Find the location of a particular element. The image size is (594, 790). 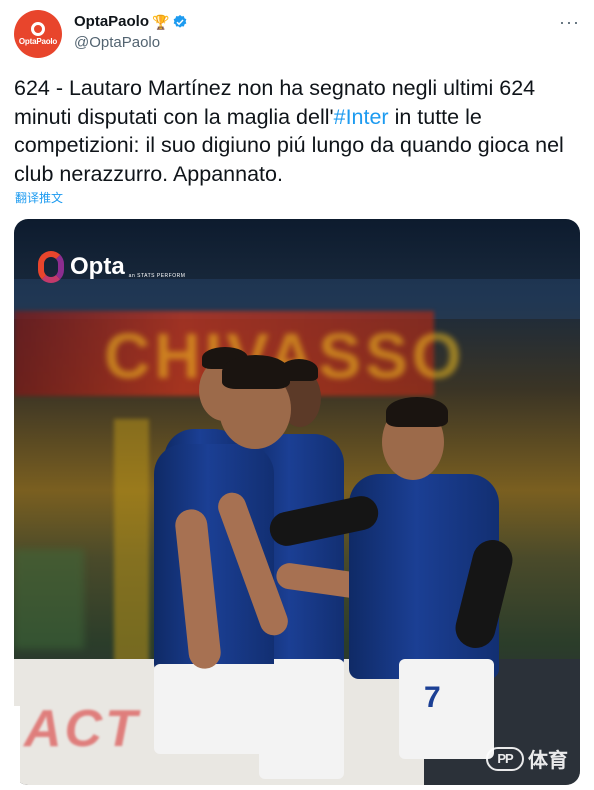

jersey-number: 7 is located at coordinates (432, 697).